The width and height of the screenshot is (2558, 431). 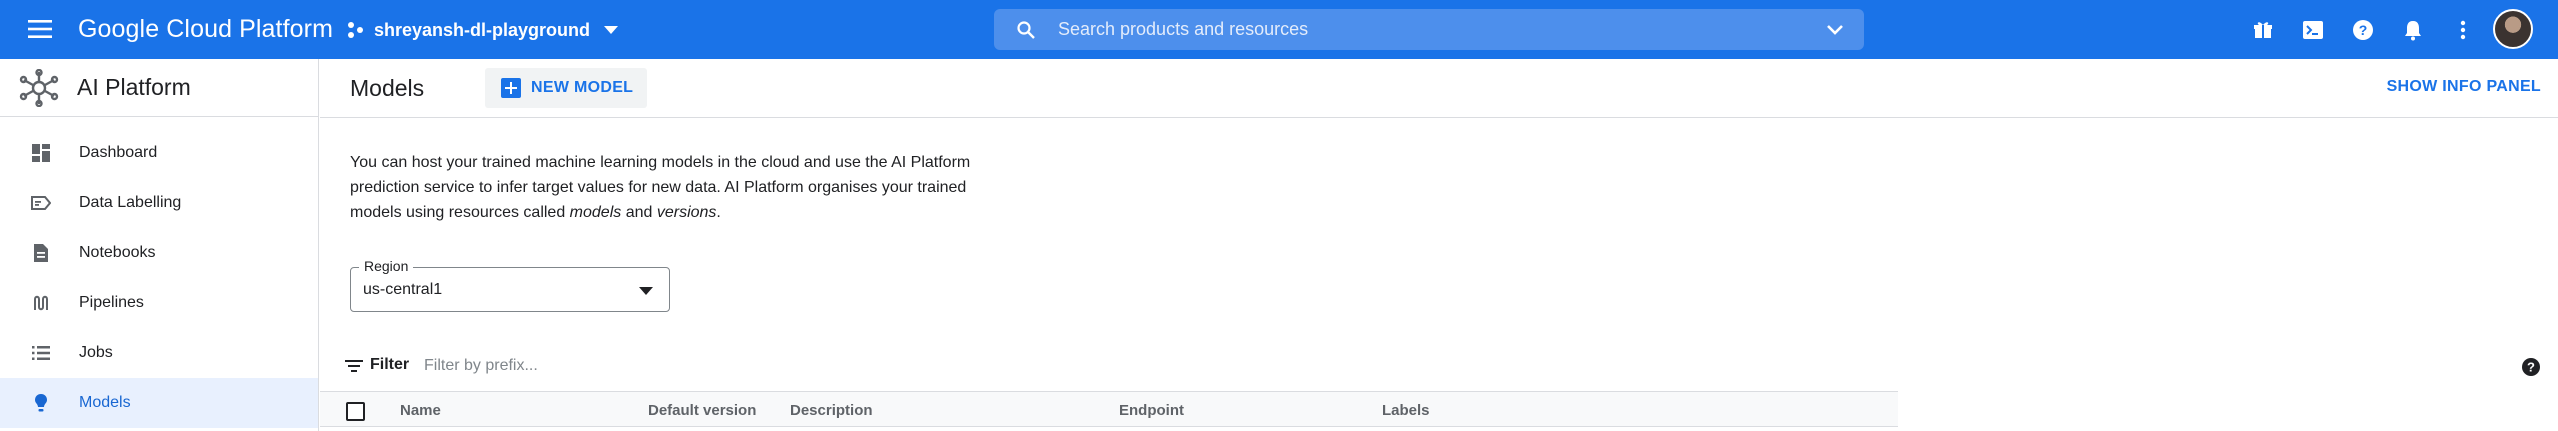 I want to click on description-text: ., so click(x=718, y=212).